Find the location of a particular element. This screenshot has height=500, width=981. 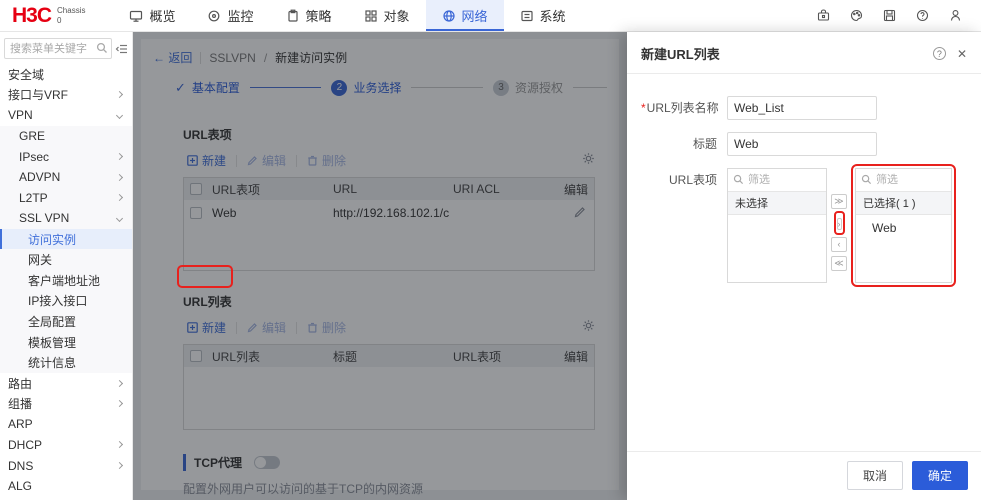

nav-item-policy: 策略 is located at coordinates (309, 15).